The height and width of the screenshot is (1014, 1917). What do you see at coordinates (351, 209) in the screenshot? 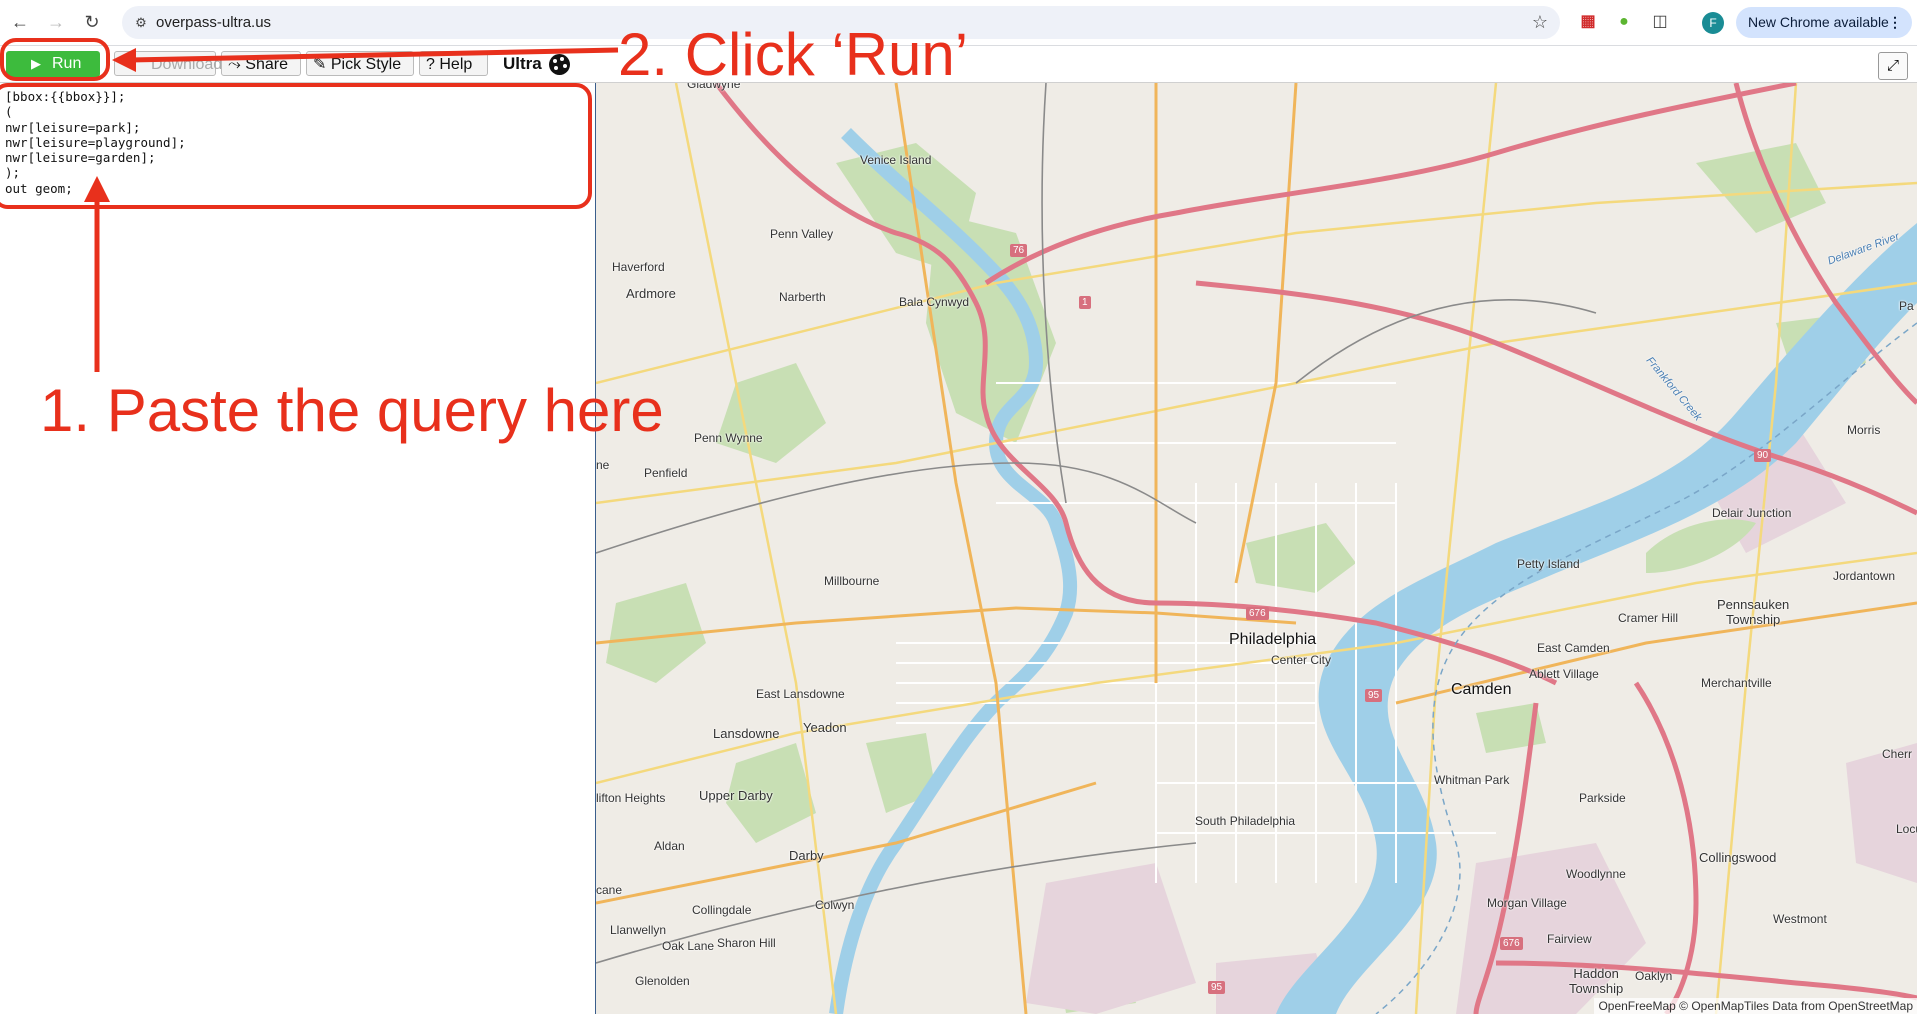
I see `annotation-arrows` at bounding box center [351, 209].